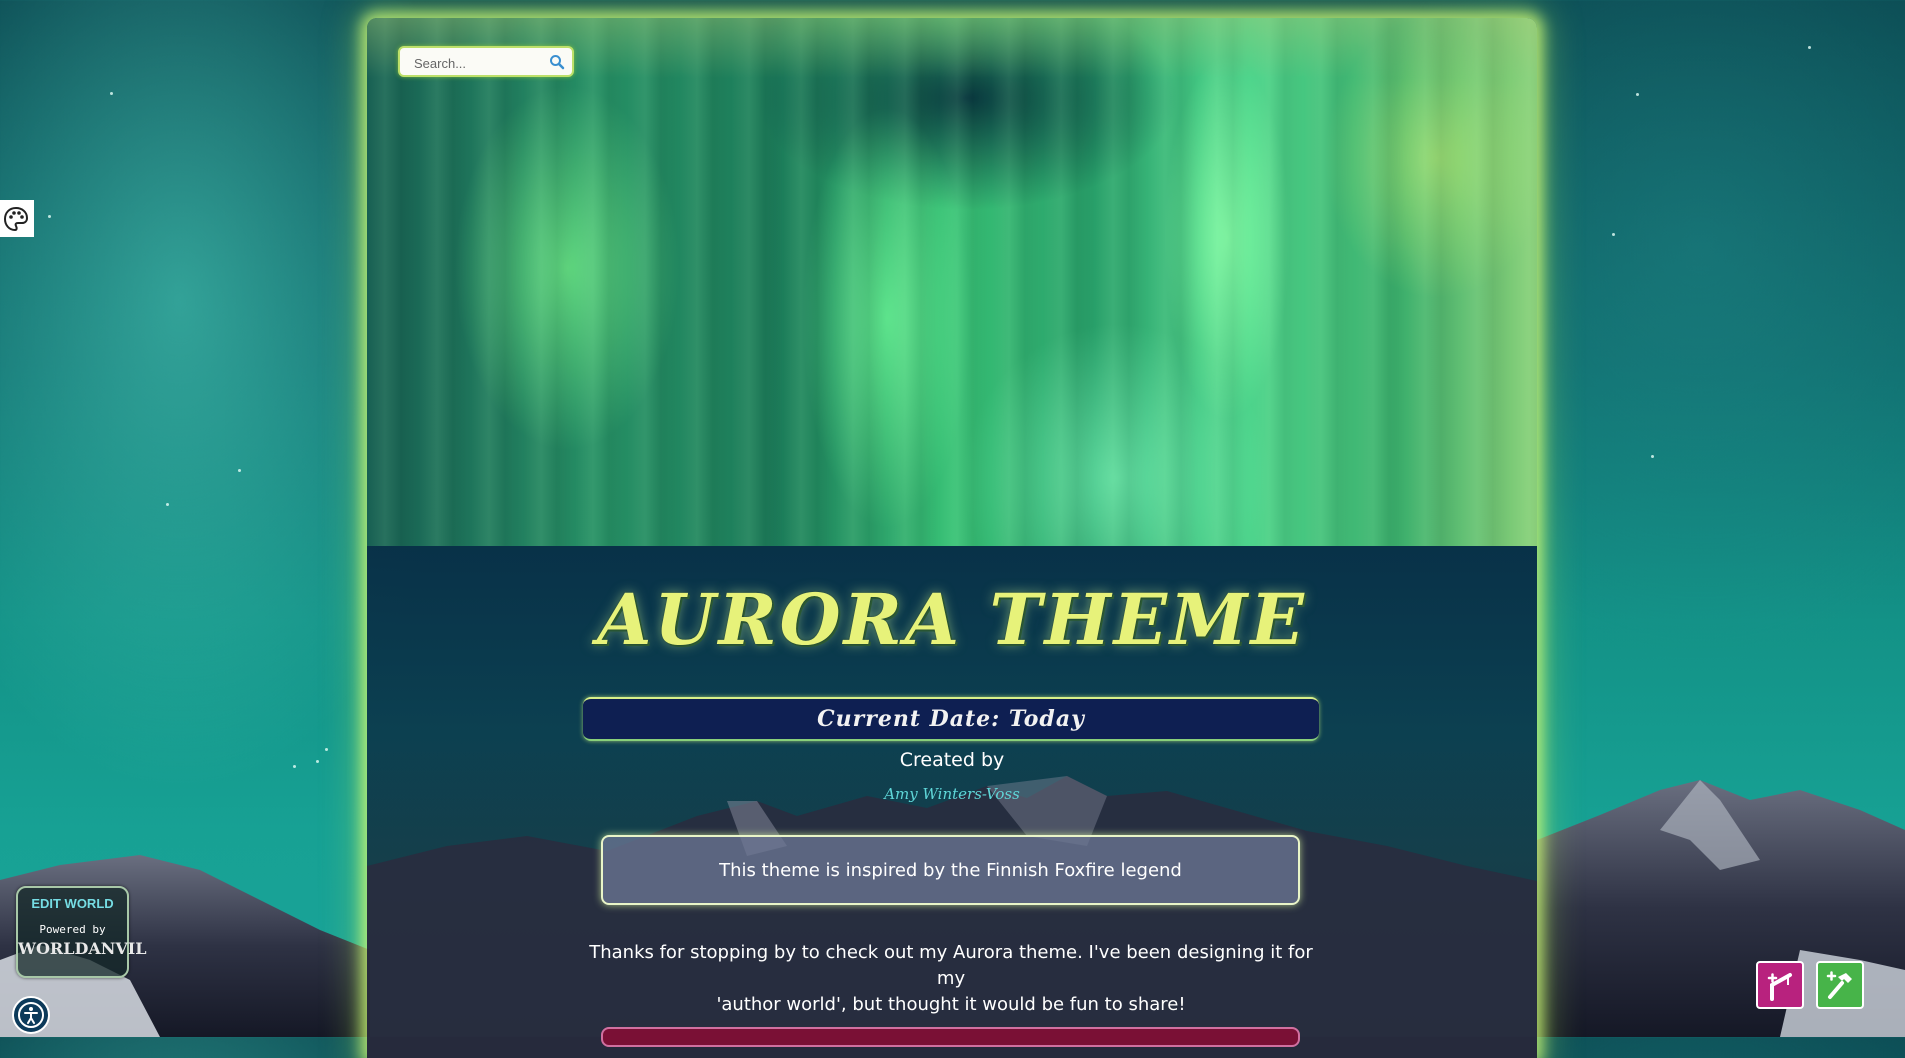 The width and height of the screenshot is (1905, 1058). I want to click on crane-icon, so click(1779, 987).